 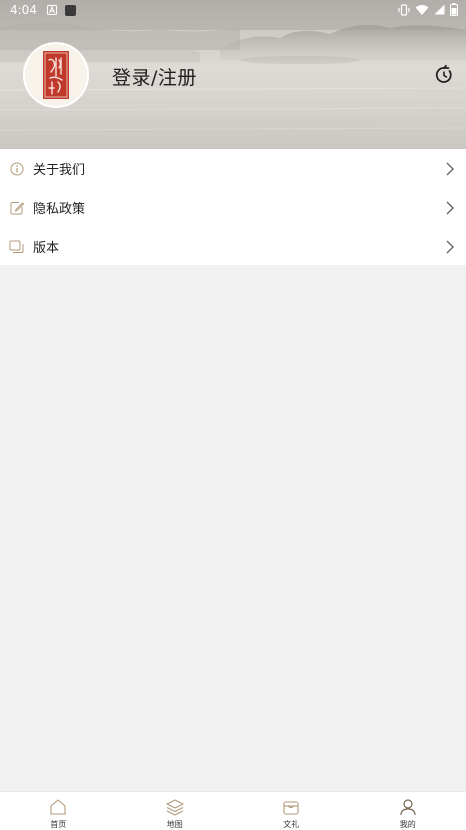 I want to click on nav-tab-culture: 文礼, so click(x=291, y=811).